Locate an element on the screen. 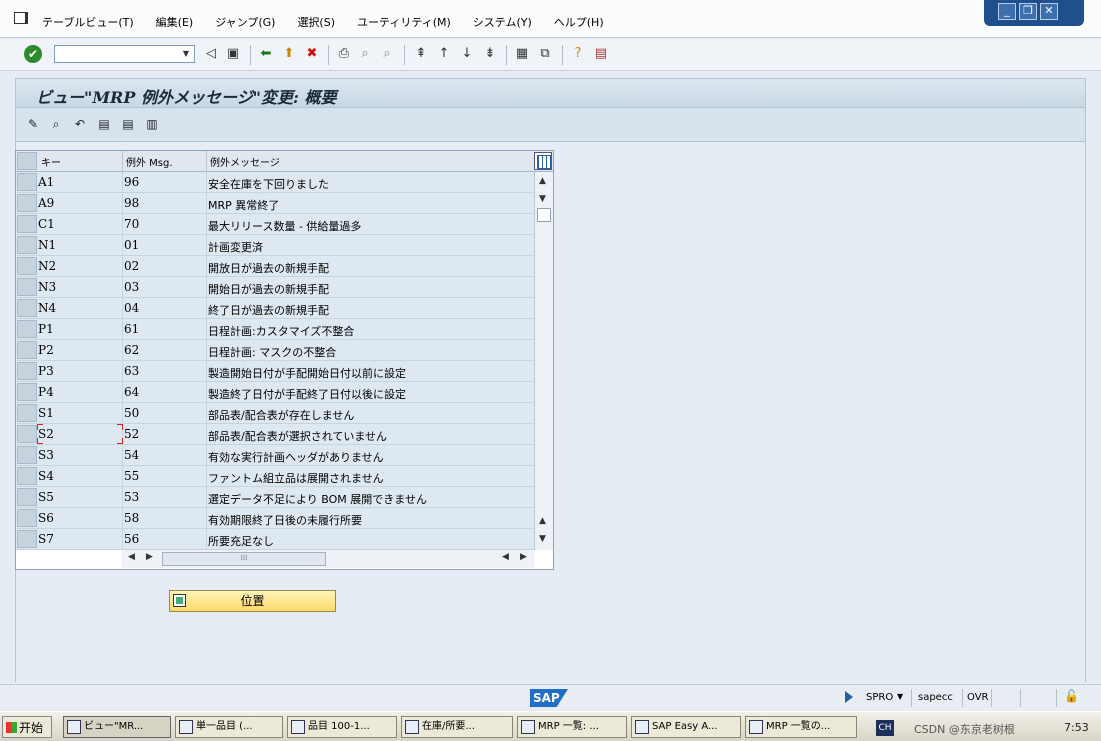 This screenshot has height=741, width=1101. horizontal-scroll-thumb: ⁞⁞⁞ is located at coordinates (244, 559).